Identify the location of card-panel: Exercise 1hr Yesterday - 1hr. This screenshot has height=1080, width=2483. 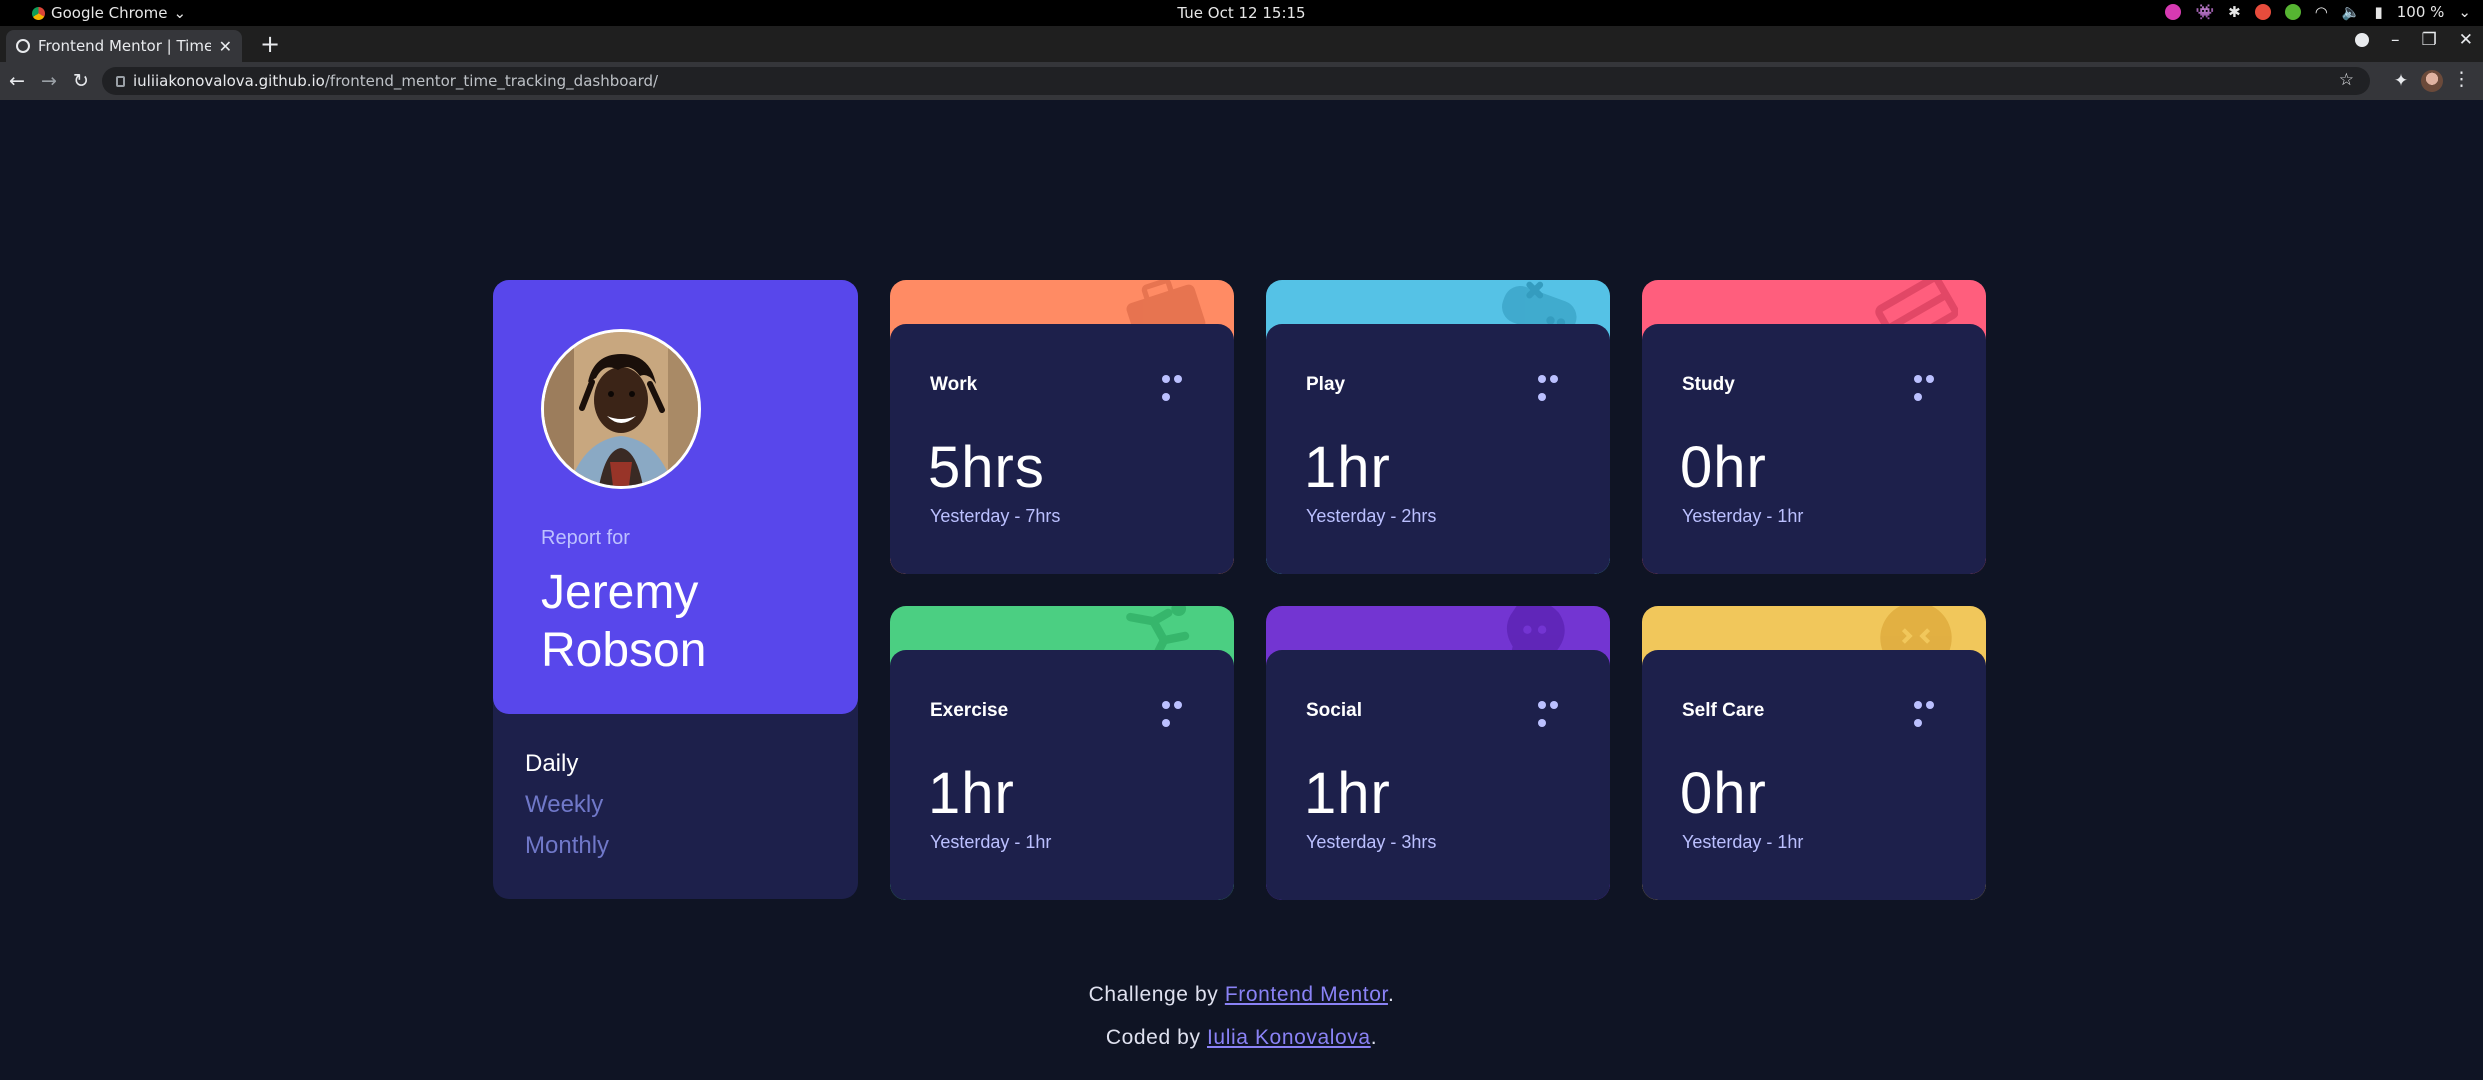
(1062, 775).